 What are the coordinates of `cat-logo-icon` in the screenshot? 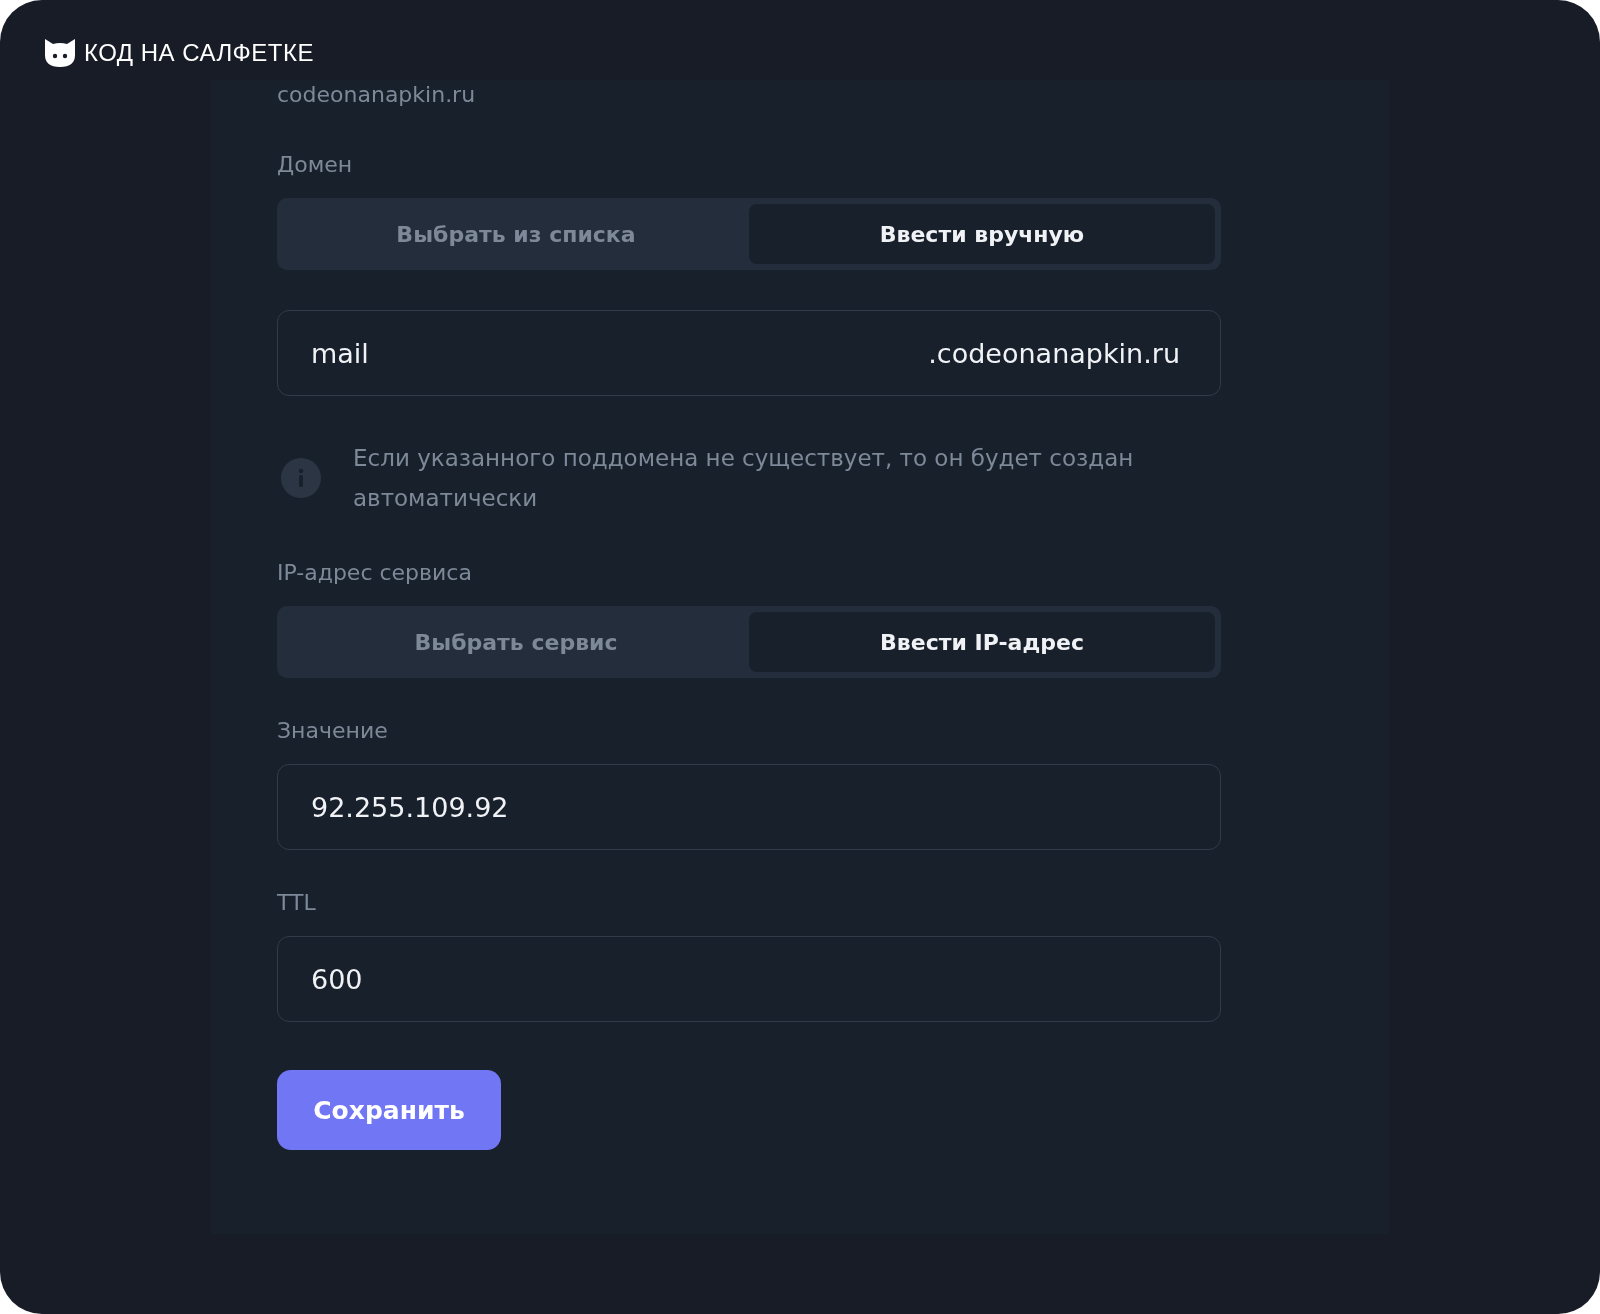 It's located at (60, 53).